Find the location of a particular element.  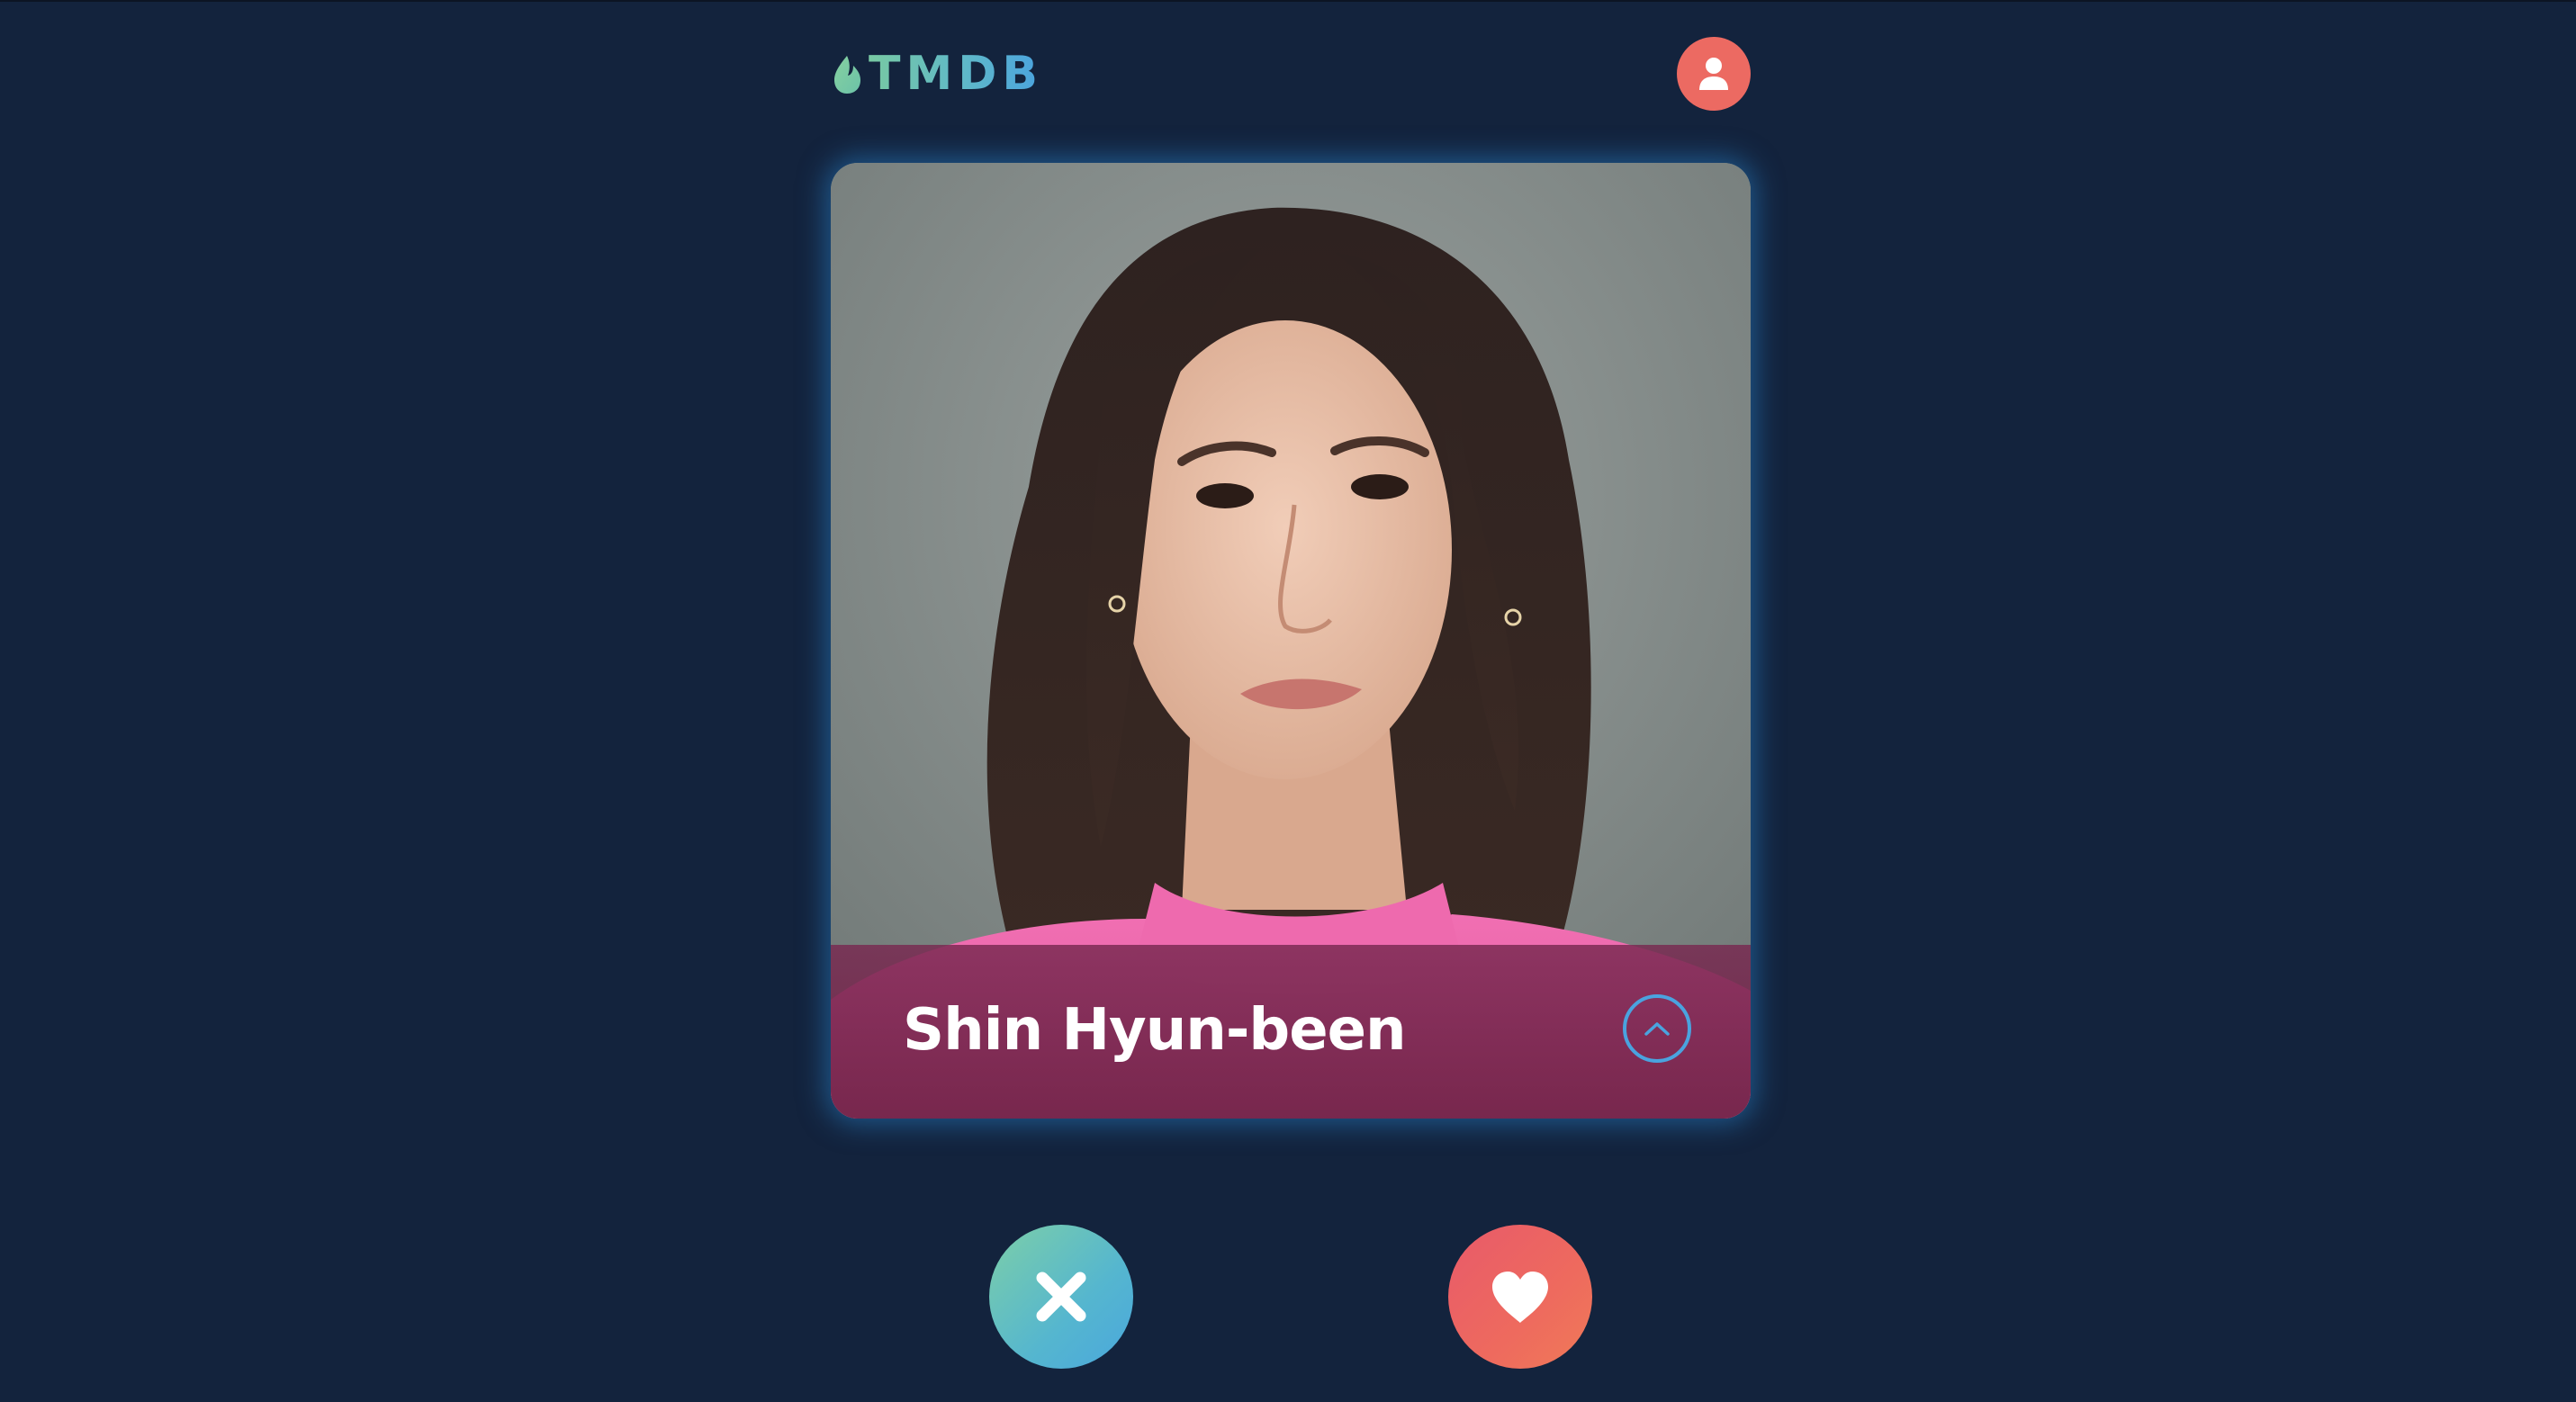

app-header: TMDB is located at coordinates (1291, 74).